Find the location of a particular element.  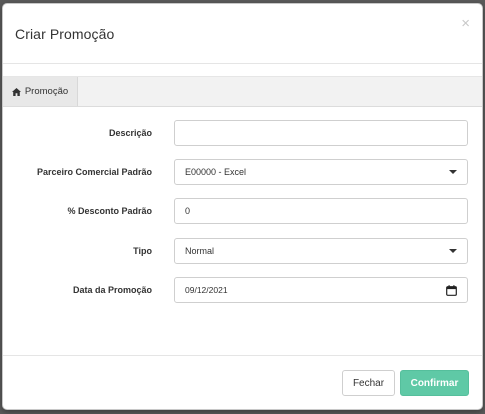

data-label: Data da Promoção is located at coordinates (112, 290).